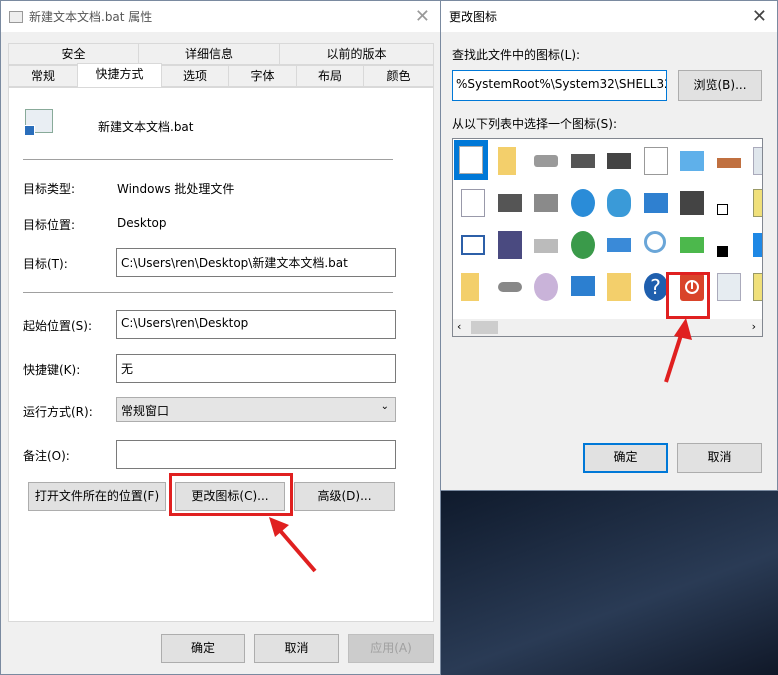 This screenshot has height=675, width=778. I want to click on file-icon, so click(38, 122).